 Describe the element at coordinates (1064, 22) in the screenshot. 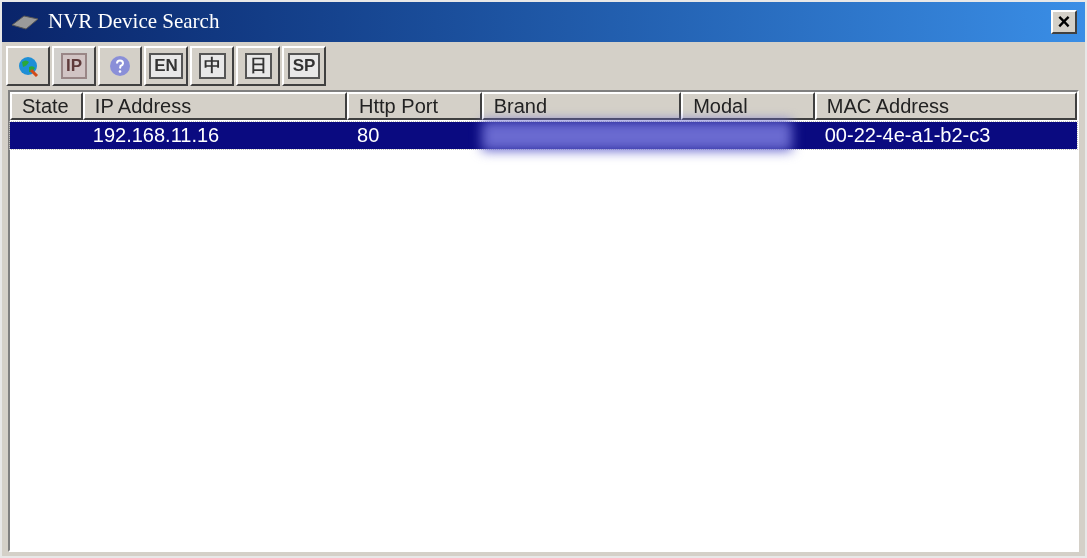

I see `close-button: ×` at that location.